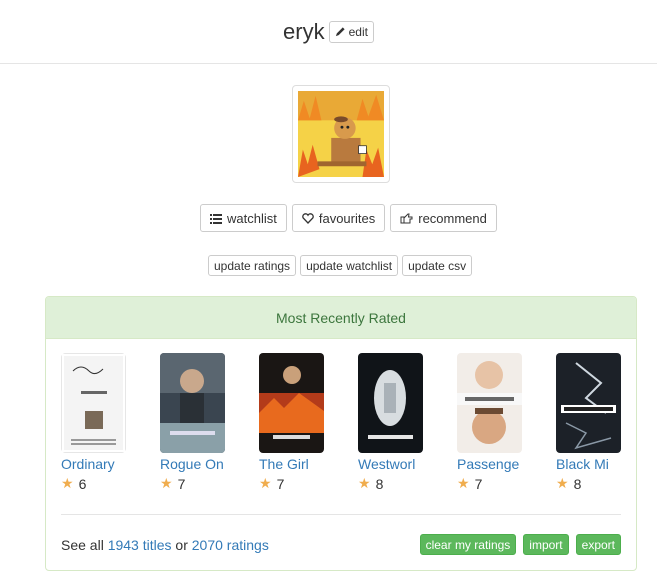  I want to click on see-all-text: See all, so click(82, 545).